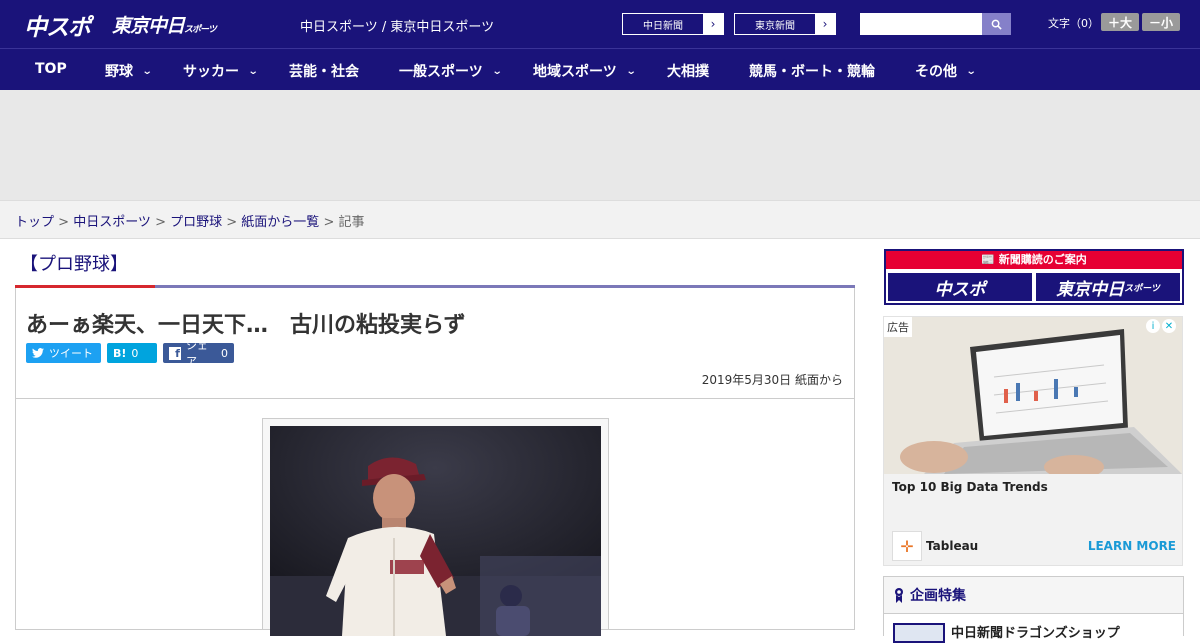  I want to click on feature-item: 中日新聞ドラゴンズショップ, so click(1033, 628).